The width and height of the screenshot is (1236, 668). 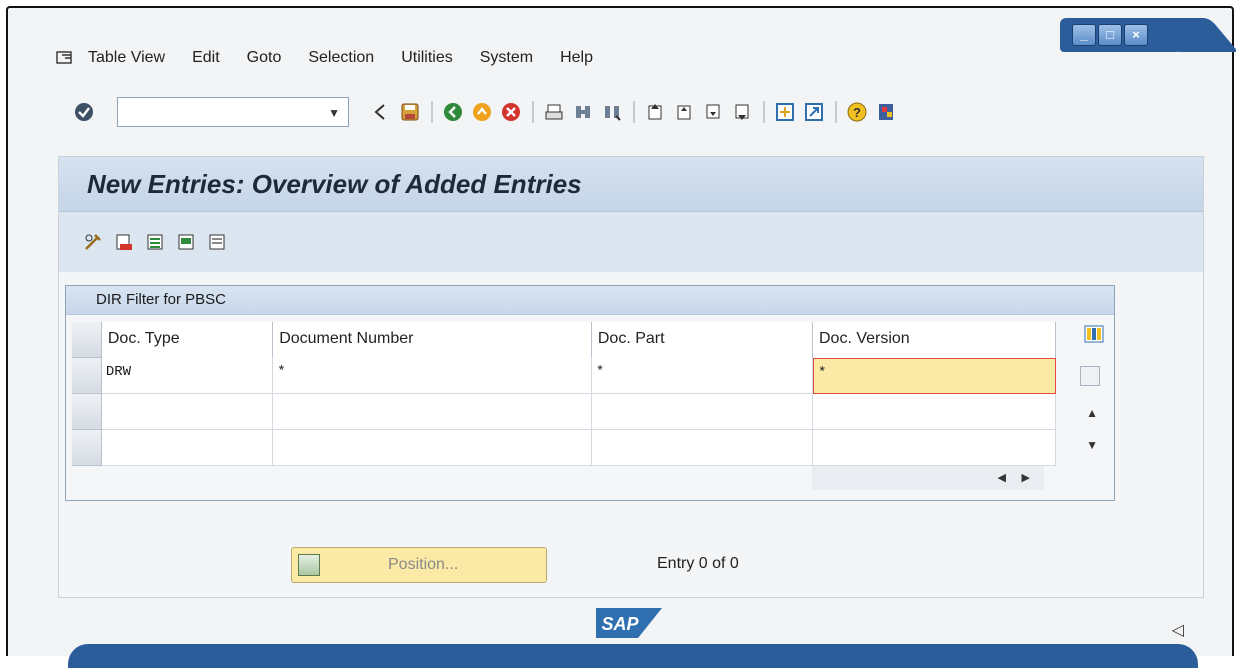 I want to click on cancel-icon, so click(x=511, y=112).